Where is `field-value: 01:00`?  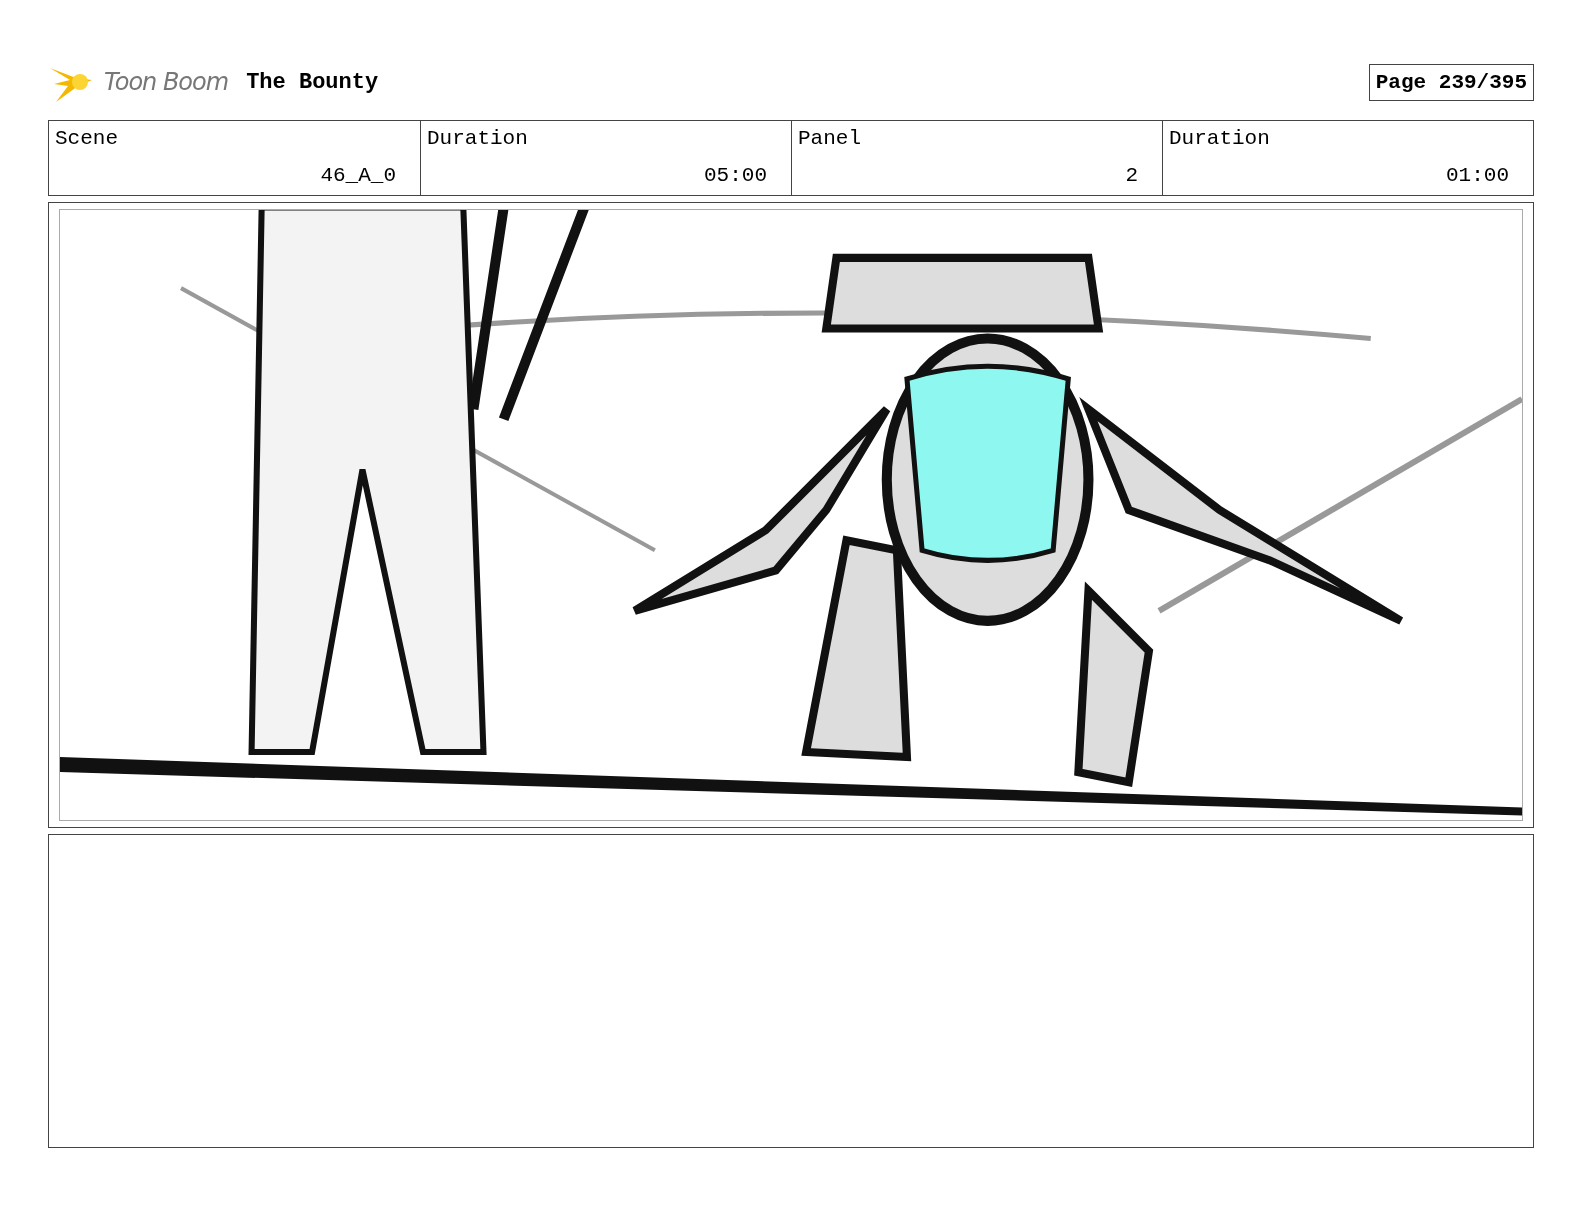 field-value: 01:00 is located at coordinates (1477, 175).